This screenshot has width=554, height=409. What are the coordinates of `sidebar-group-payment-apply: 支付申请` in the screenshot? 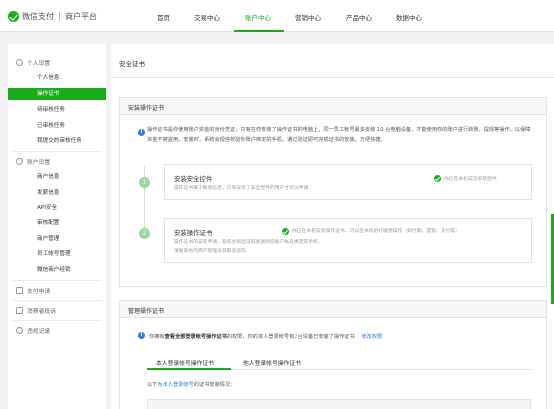 It's located at (33, 290).